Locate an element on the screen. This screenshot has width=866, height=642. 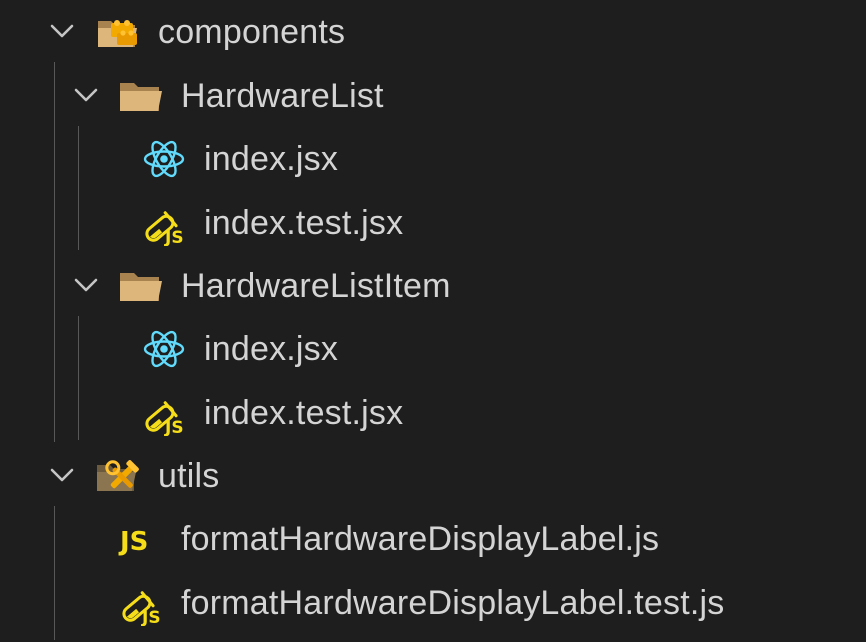
file-format-hardware-display-label-test-js: JS formatHardwareDisplayLabel.test.js is located at coordinates (433, 602).